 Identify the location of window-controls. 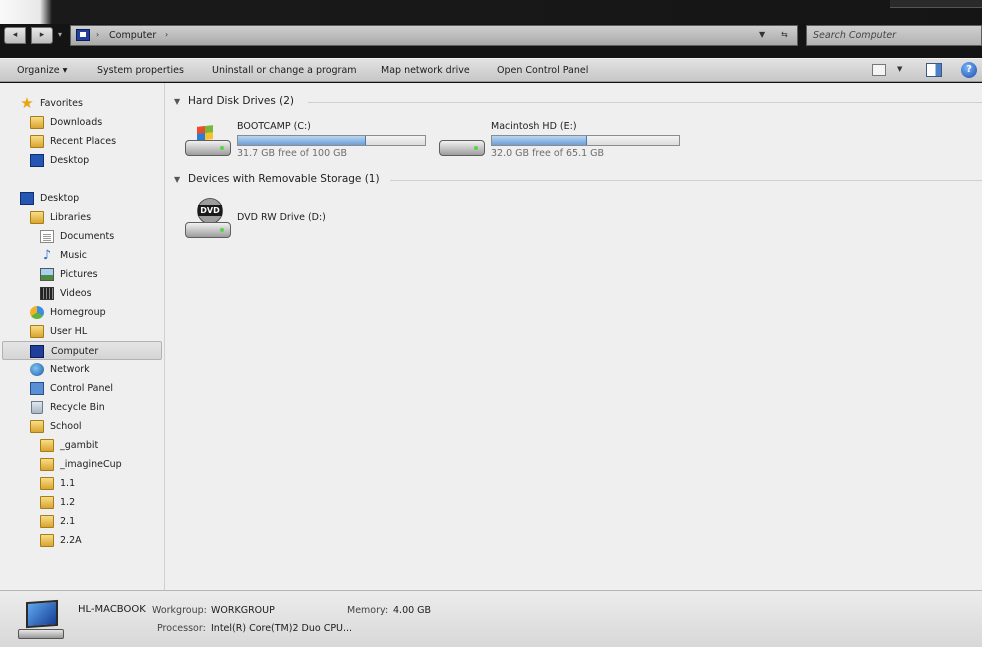
(936, 4).